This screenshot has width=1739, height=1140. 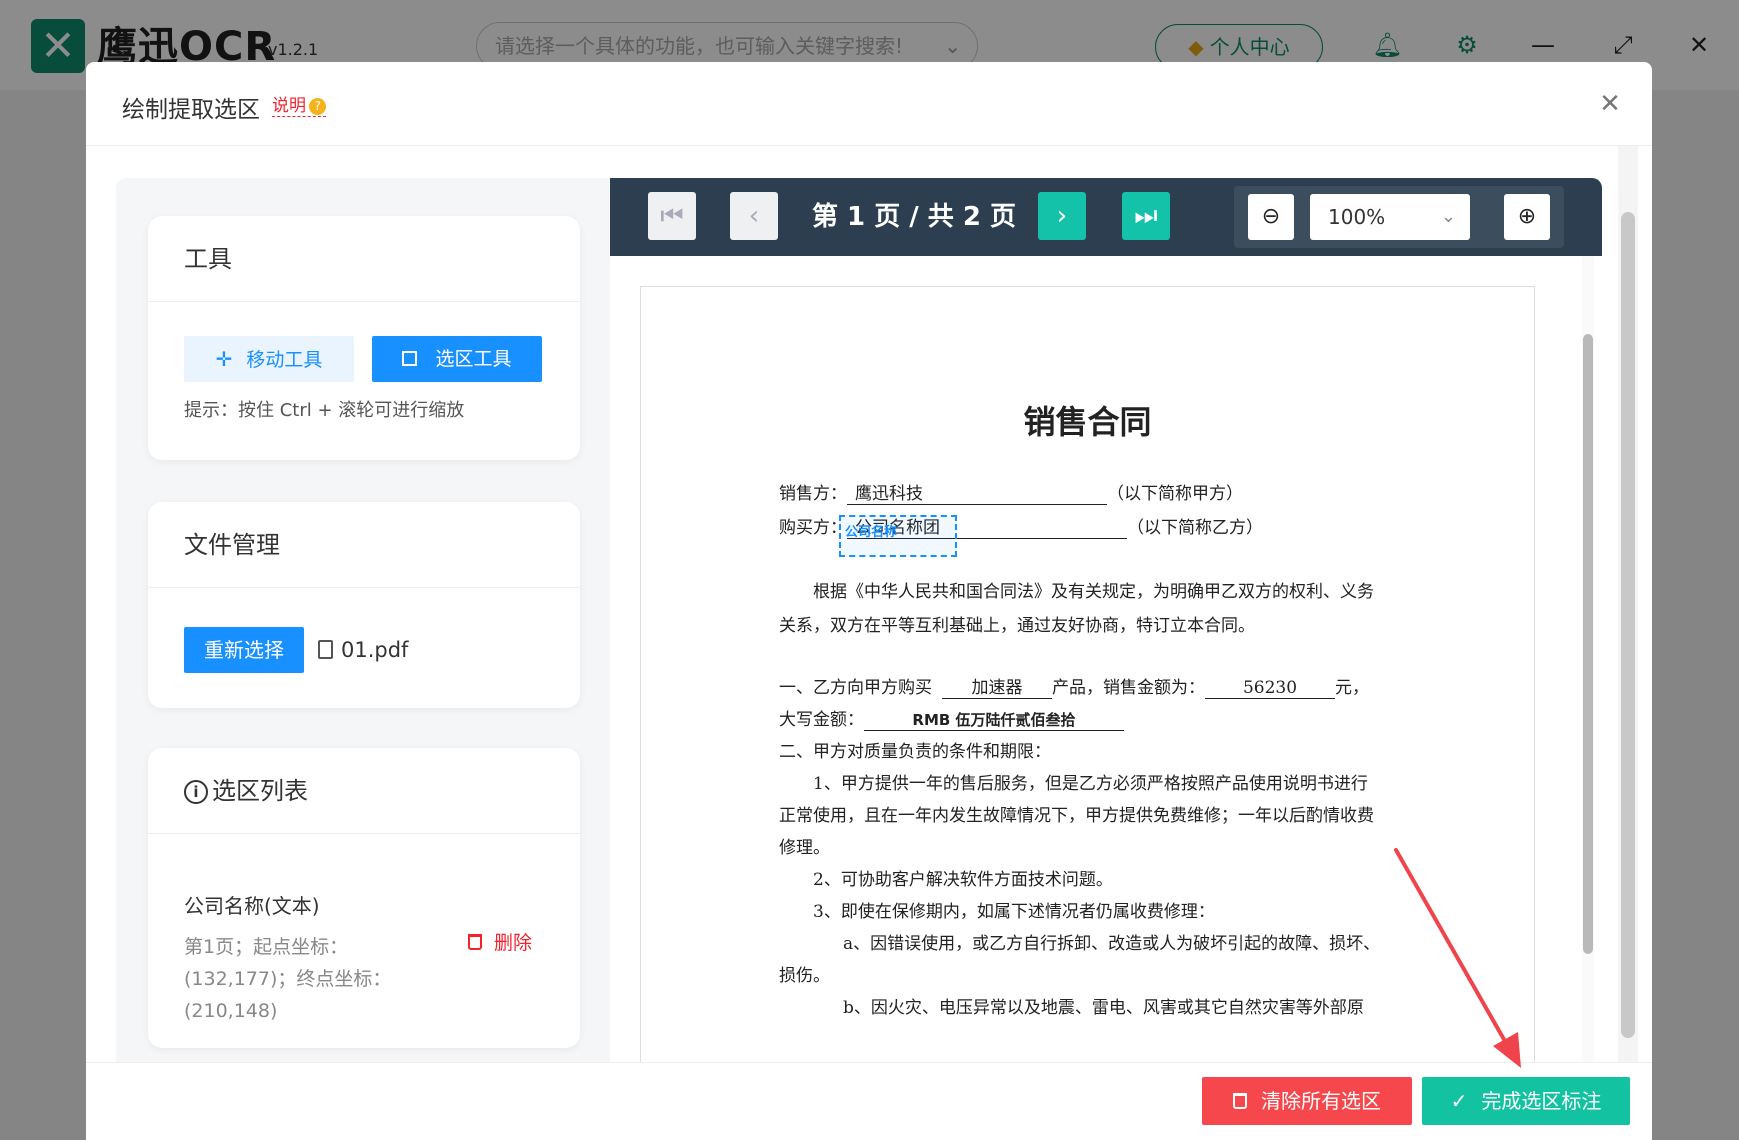 I want to click on prev-page-button: ‹, so click(x=754, y=216).